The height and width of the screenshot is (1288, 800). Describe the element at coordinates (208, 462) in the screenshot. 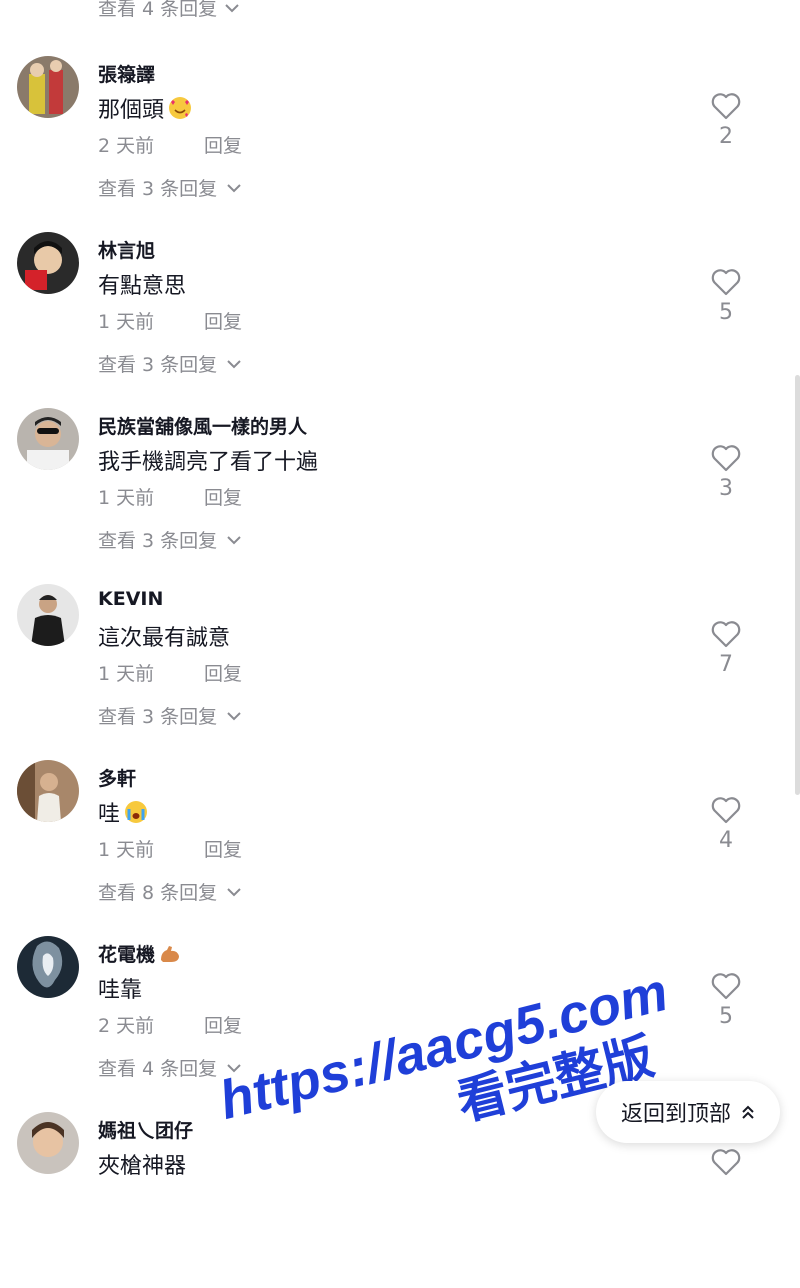

I see `comment-text: 我手機調亮了看了十遍` at that location.